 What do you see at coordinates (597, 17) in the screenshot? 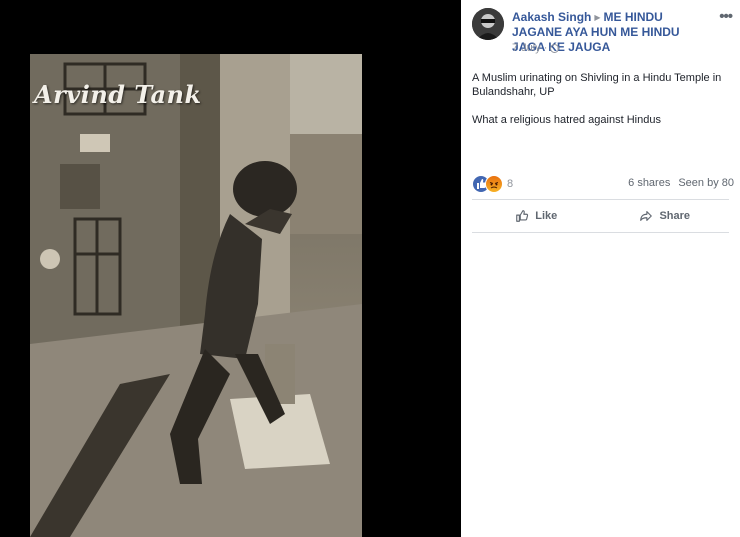
I see `caret-right-icon: ▶` at bounding box center [597, 17].